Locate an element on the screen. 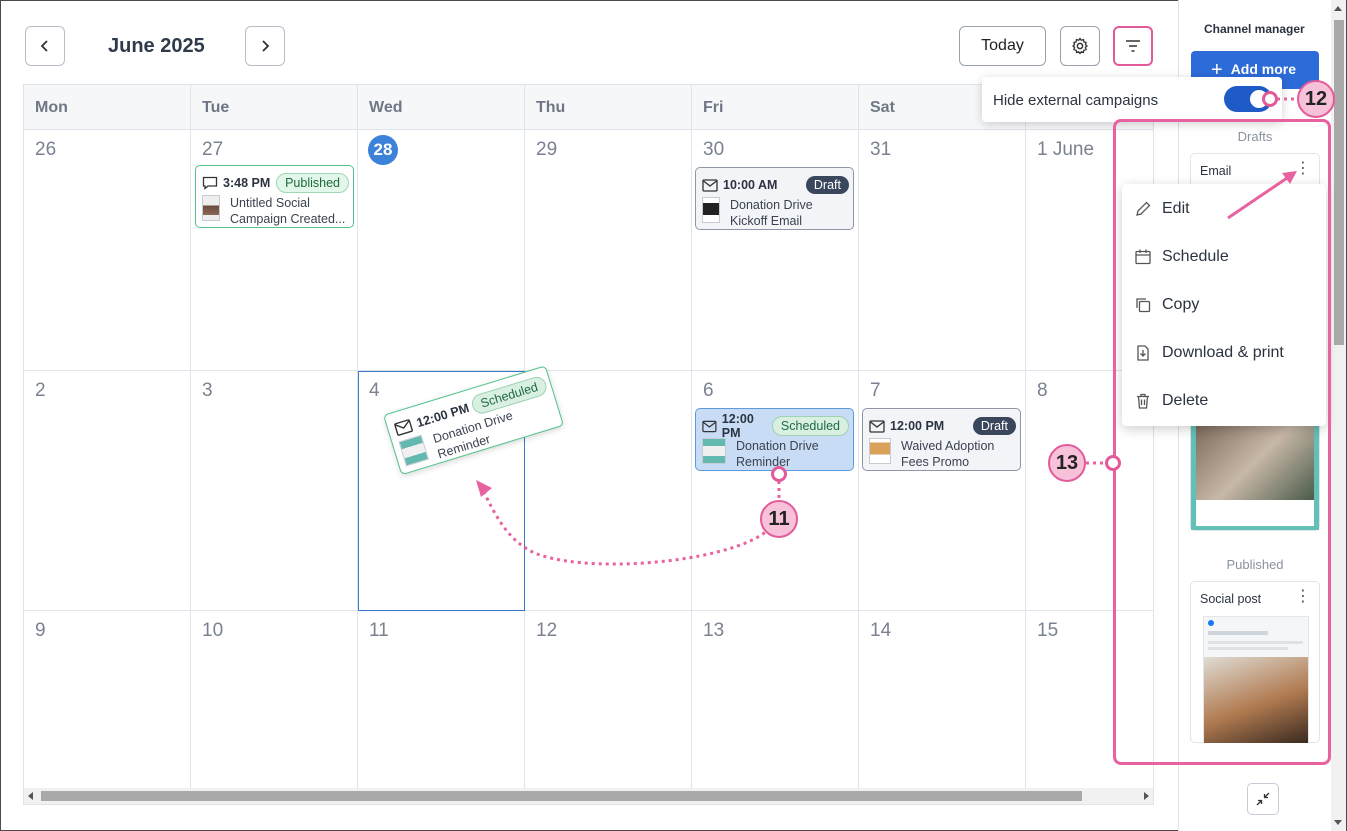  callout-11: 11 is located at coordinates (779, 519).